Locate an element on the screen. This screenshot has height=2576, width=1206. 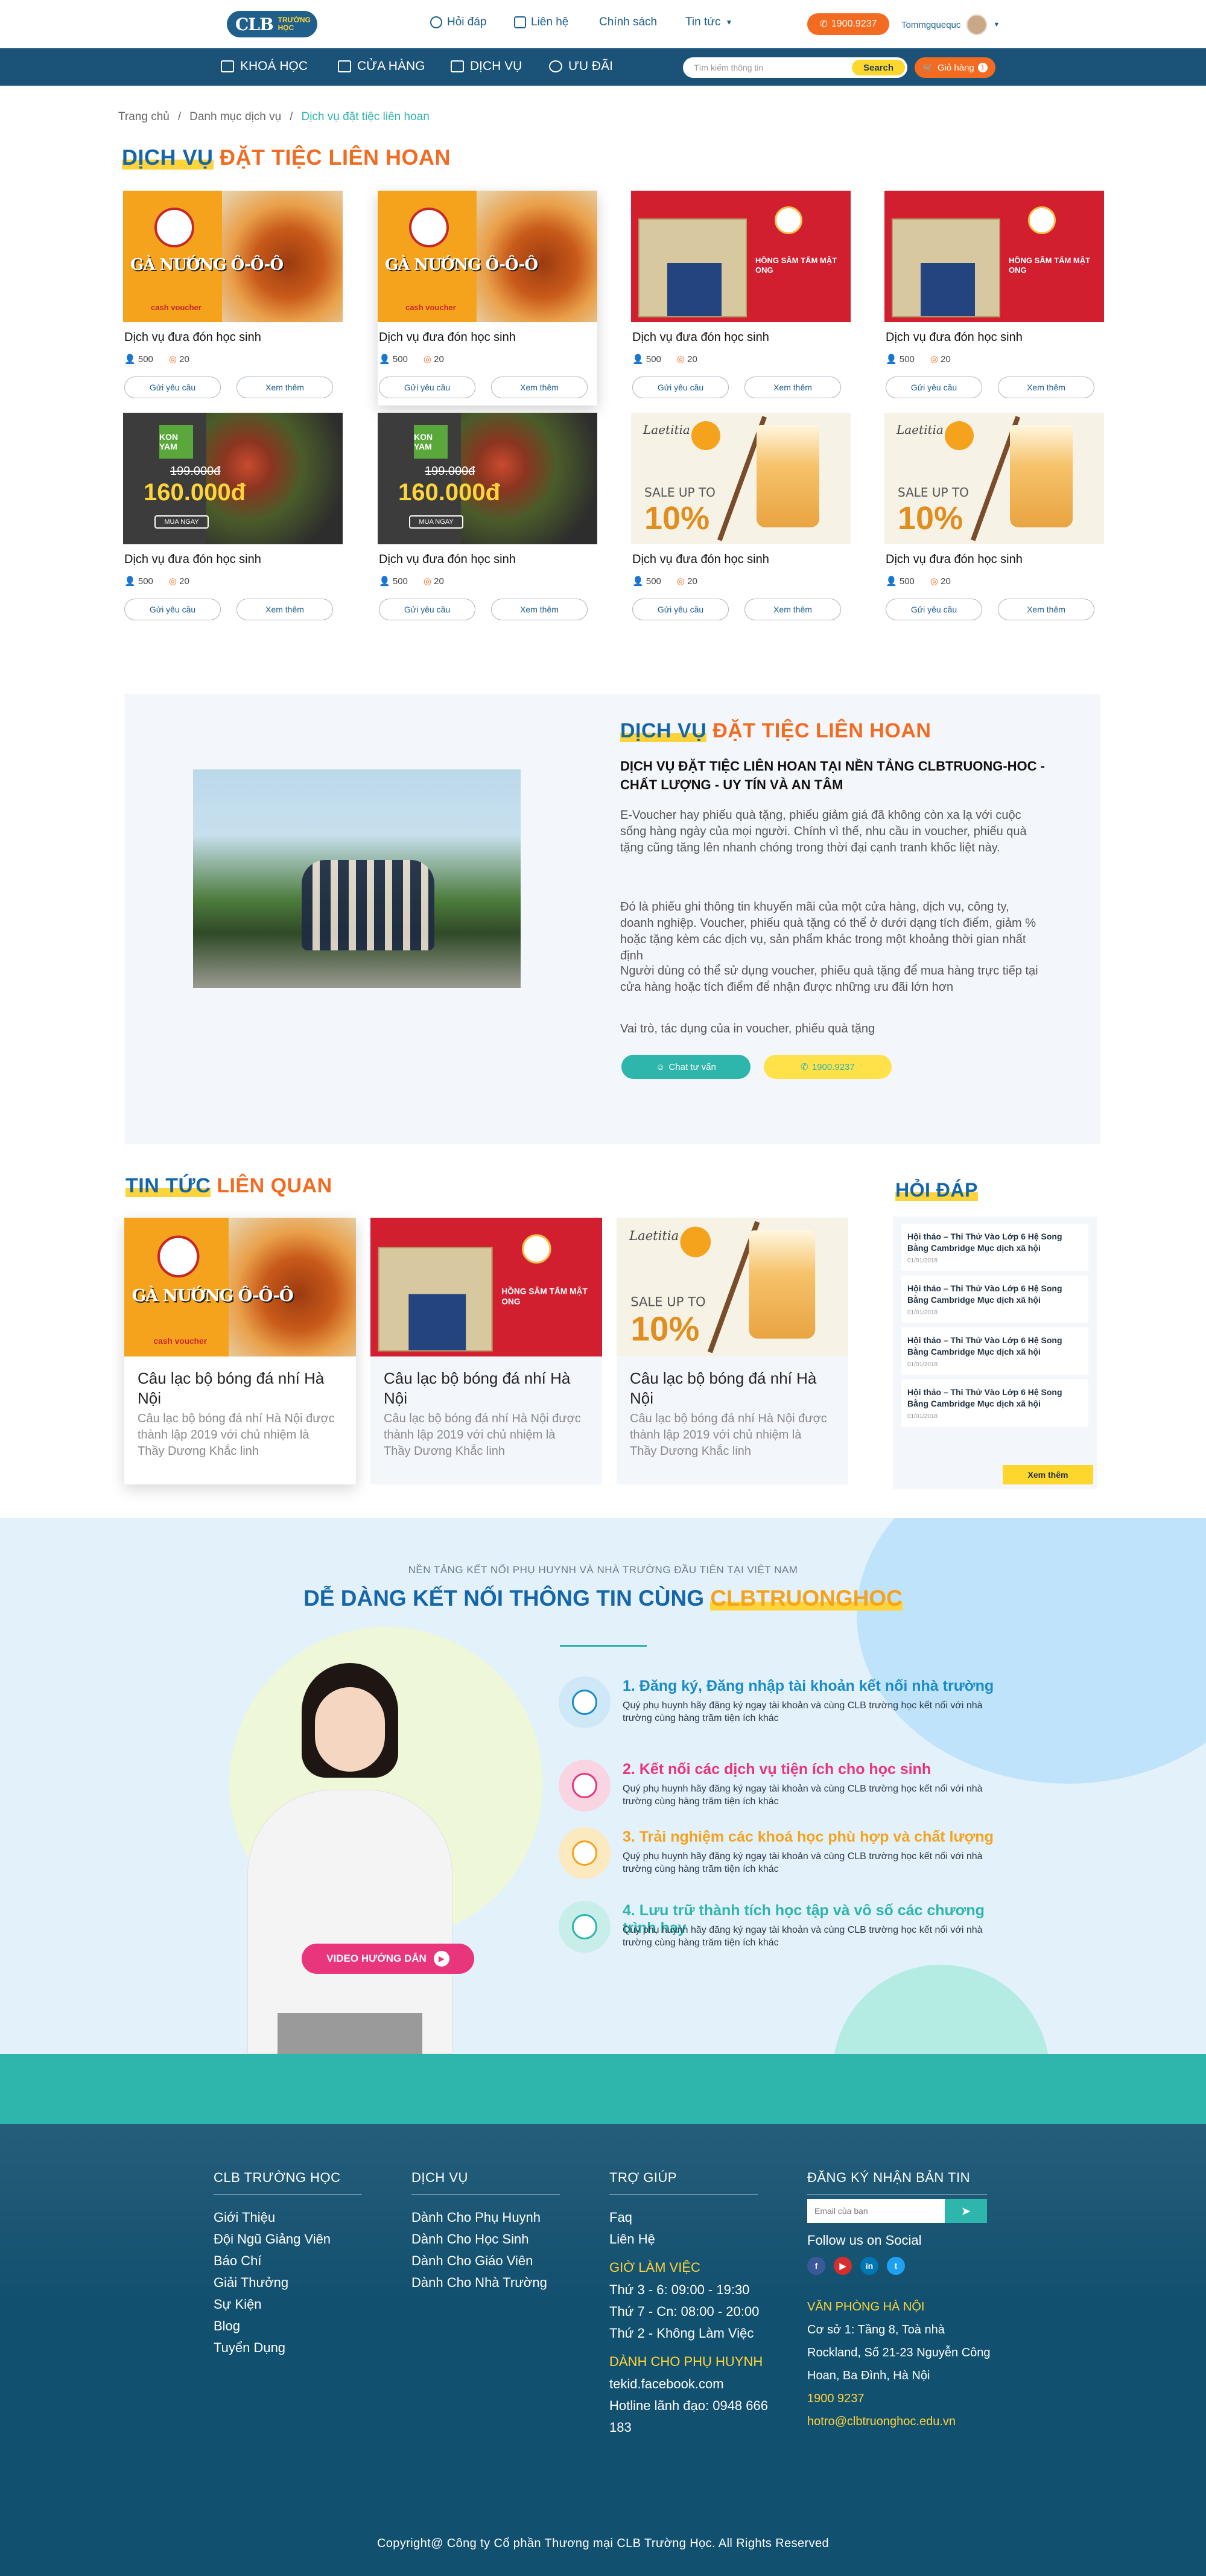
news-thumbnail: Laetitia SALE UP TO 10% is located at coordinates (732, 1287).